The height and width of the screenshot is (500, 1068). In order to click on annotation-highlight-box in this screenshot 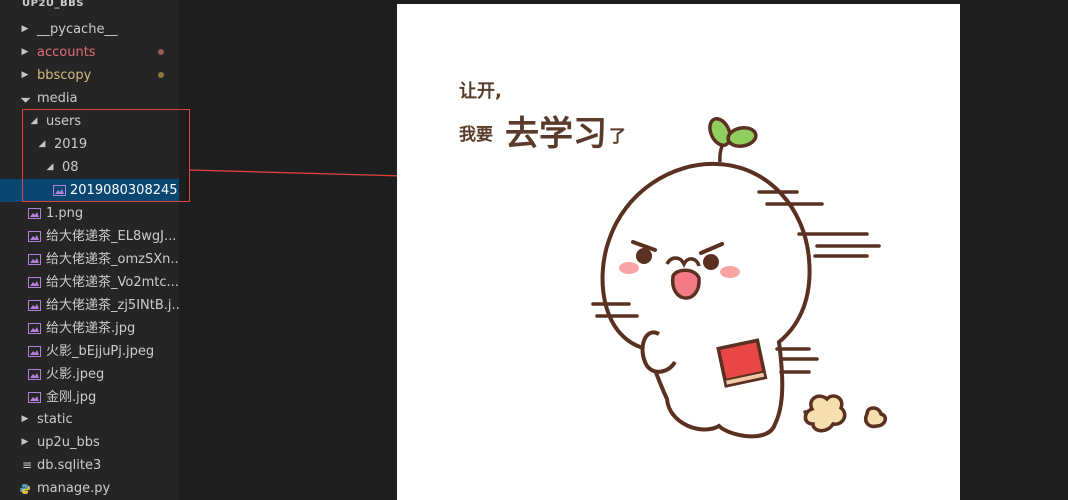, I will do `click(106, 155)`.